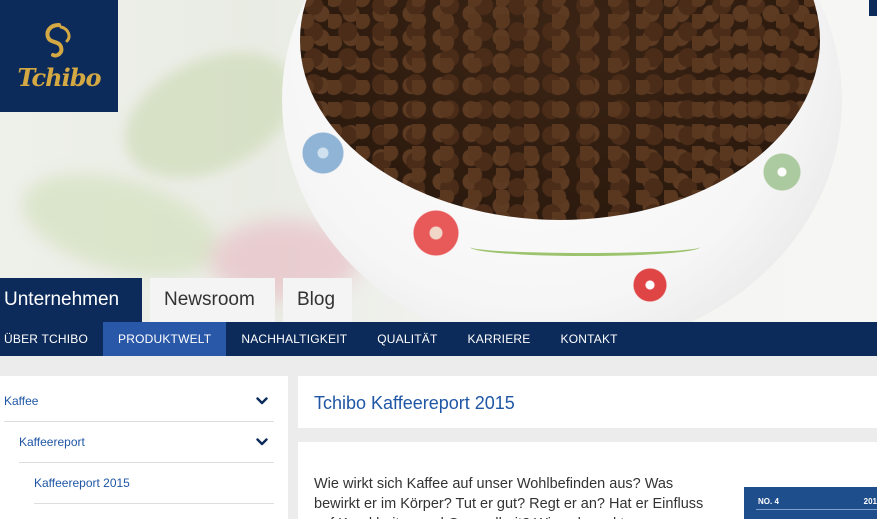 Image resolution: width=877 pixels, height=519 pixels. I want to click on nav-item-kontakt: KONTAKT, so click(589, 339).